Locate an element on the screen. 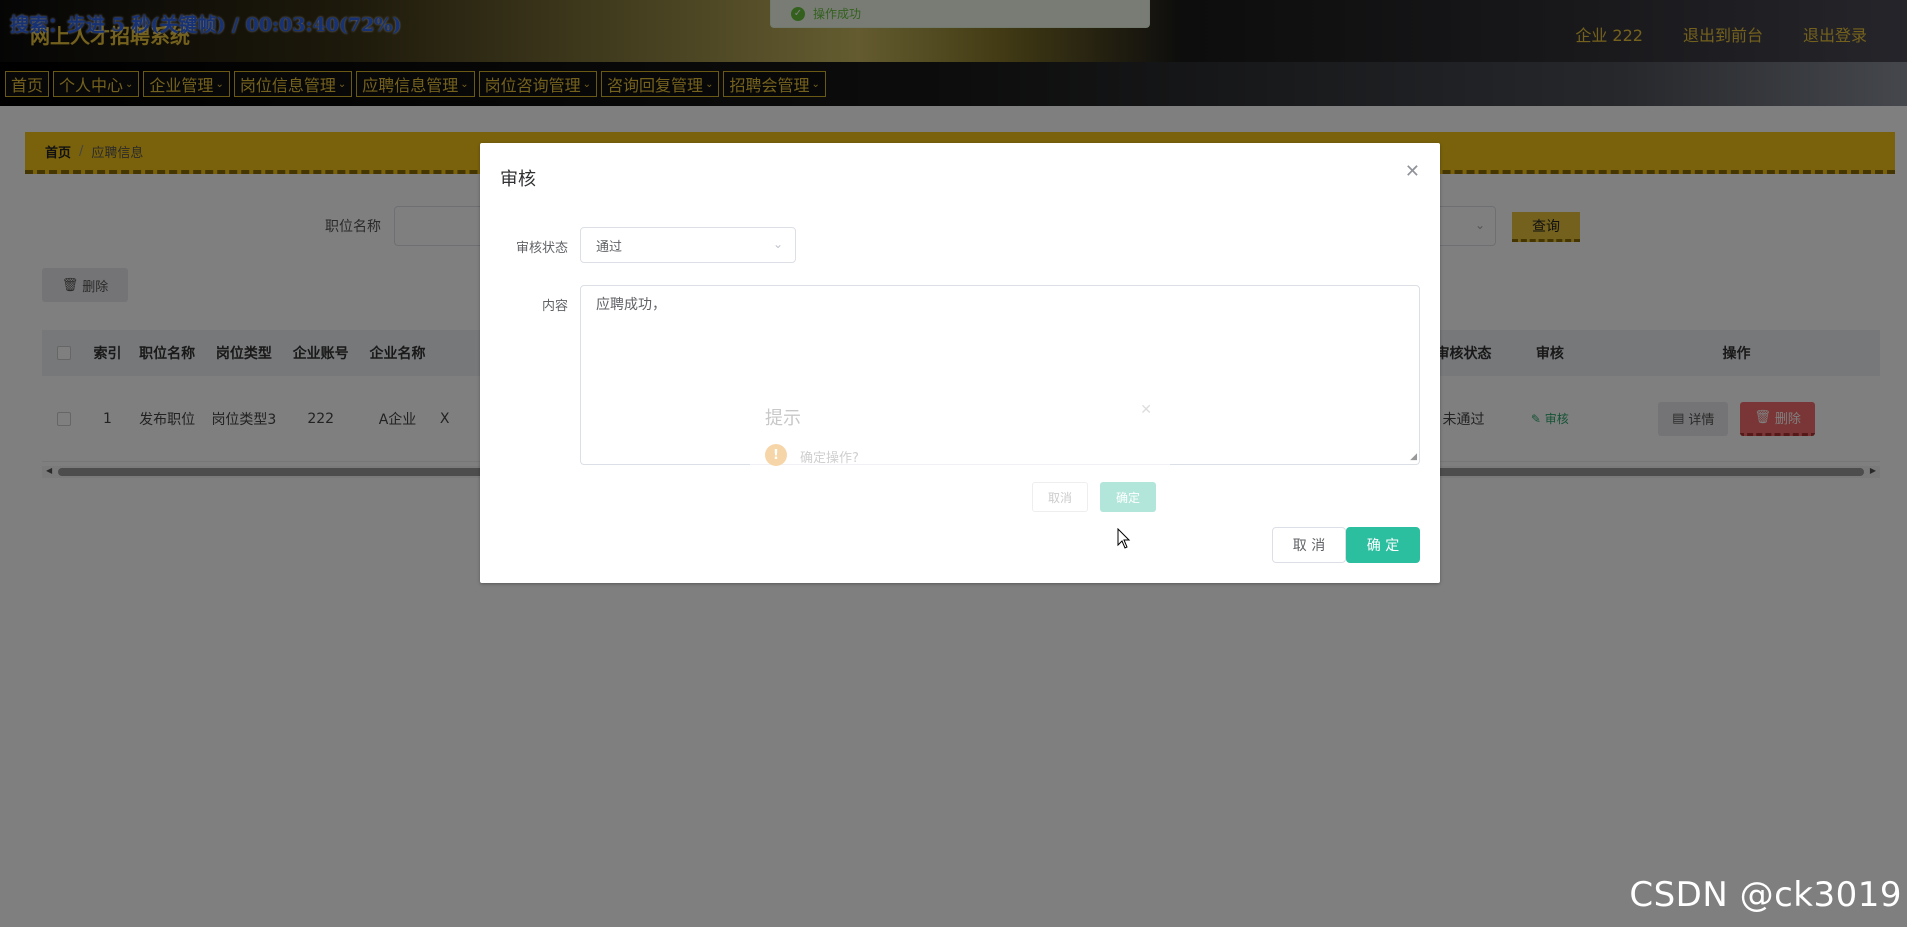 The height and width of the screenshot is (927, 1907). audit-status-select: 通过 ⌄ is located at coordinates (688, 245).